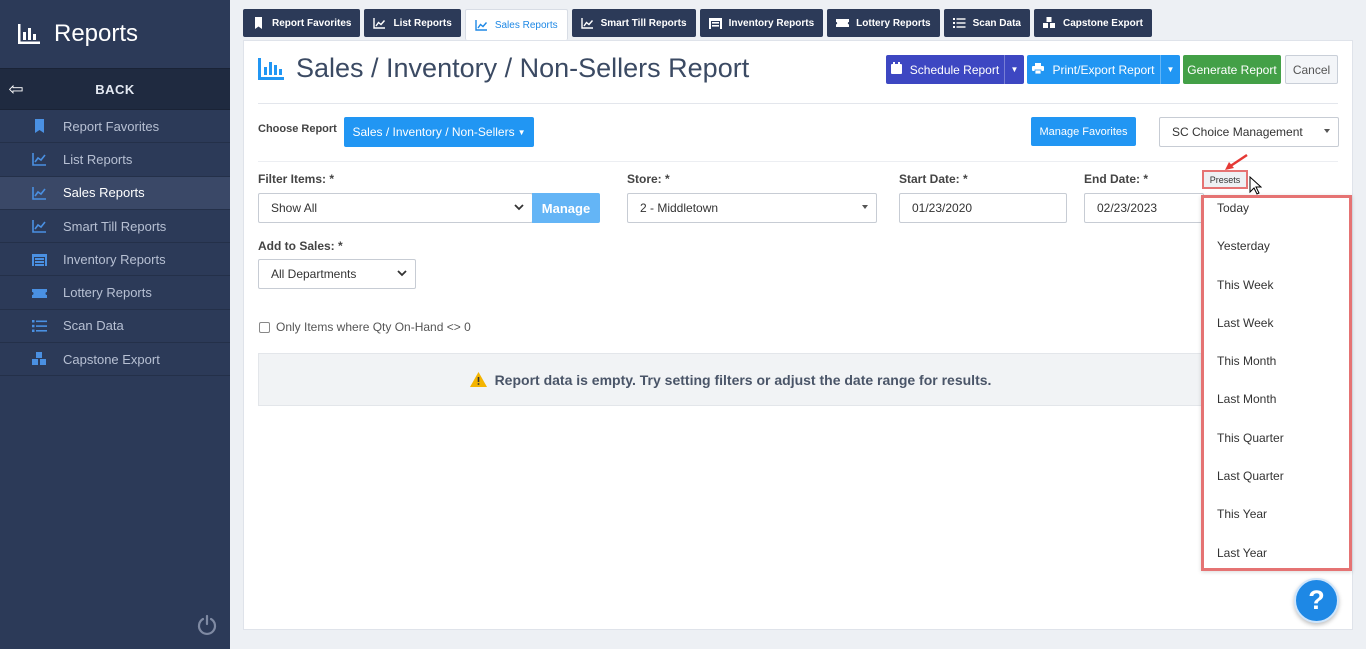  What do you see at coordinates (1316, 600) in the screenshot?
I see `help-button: ?` at bounding box center [1316, 600].